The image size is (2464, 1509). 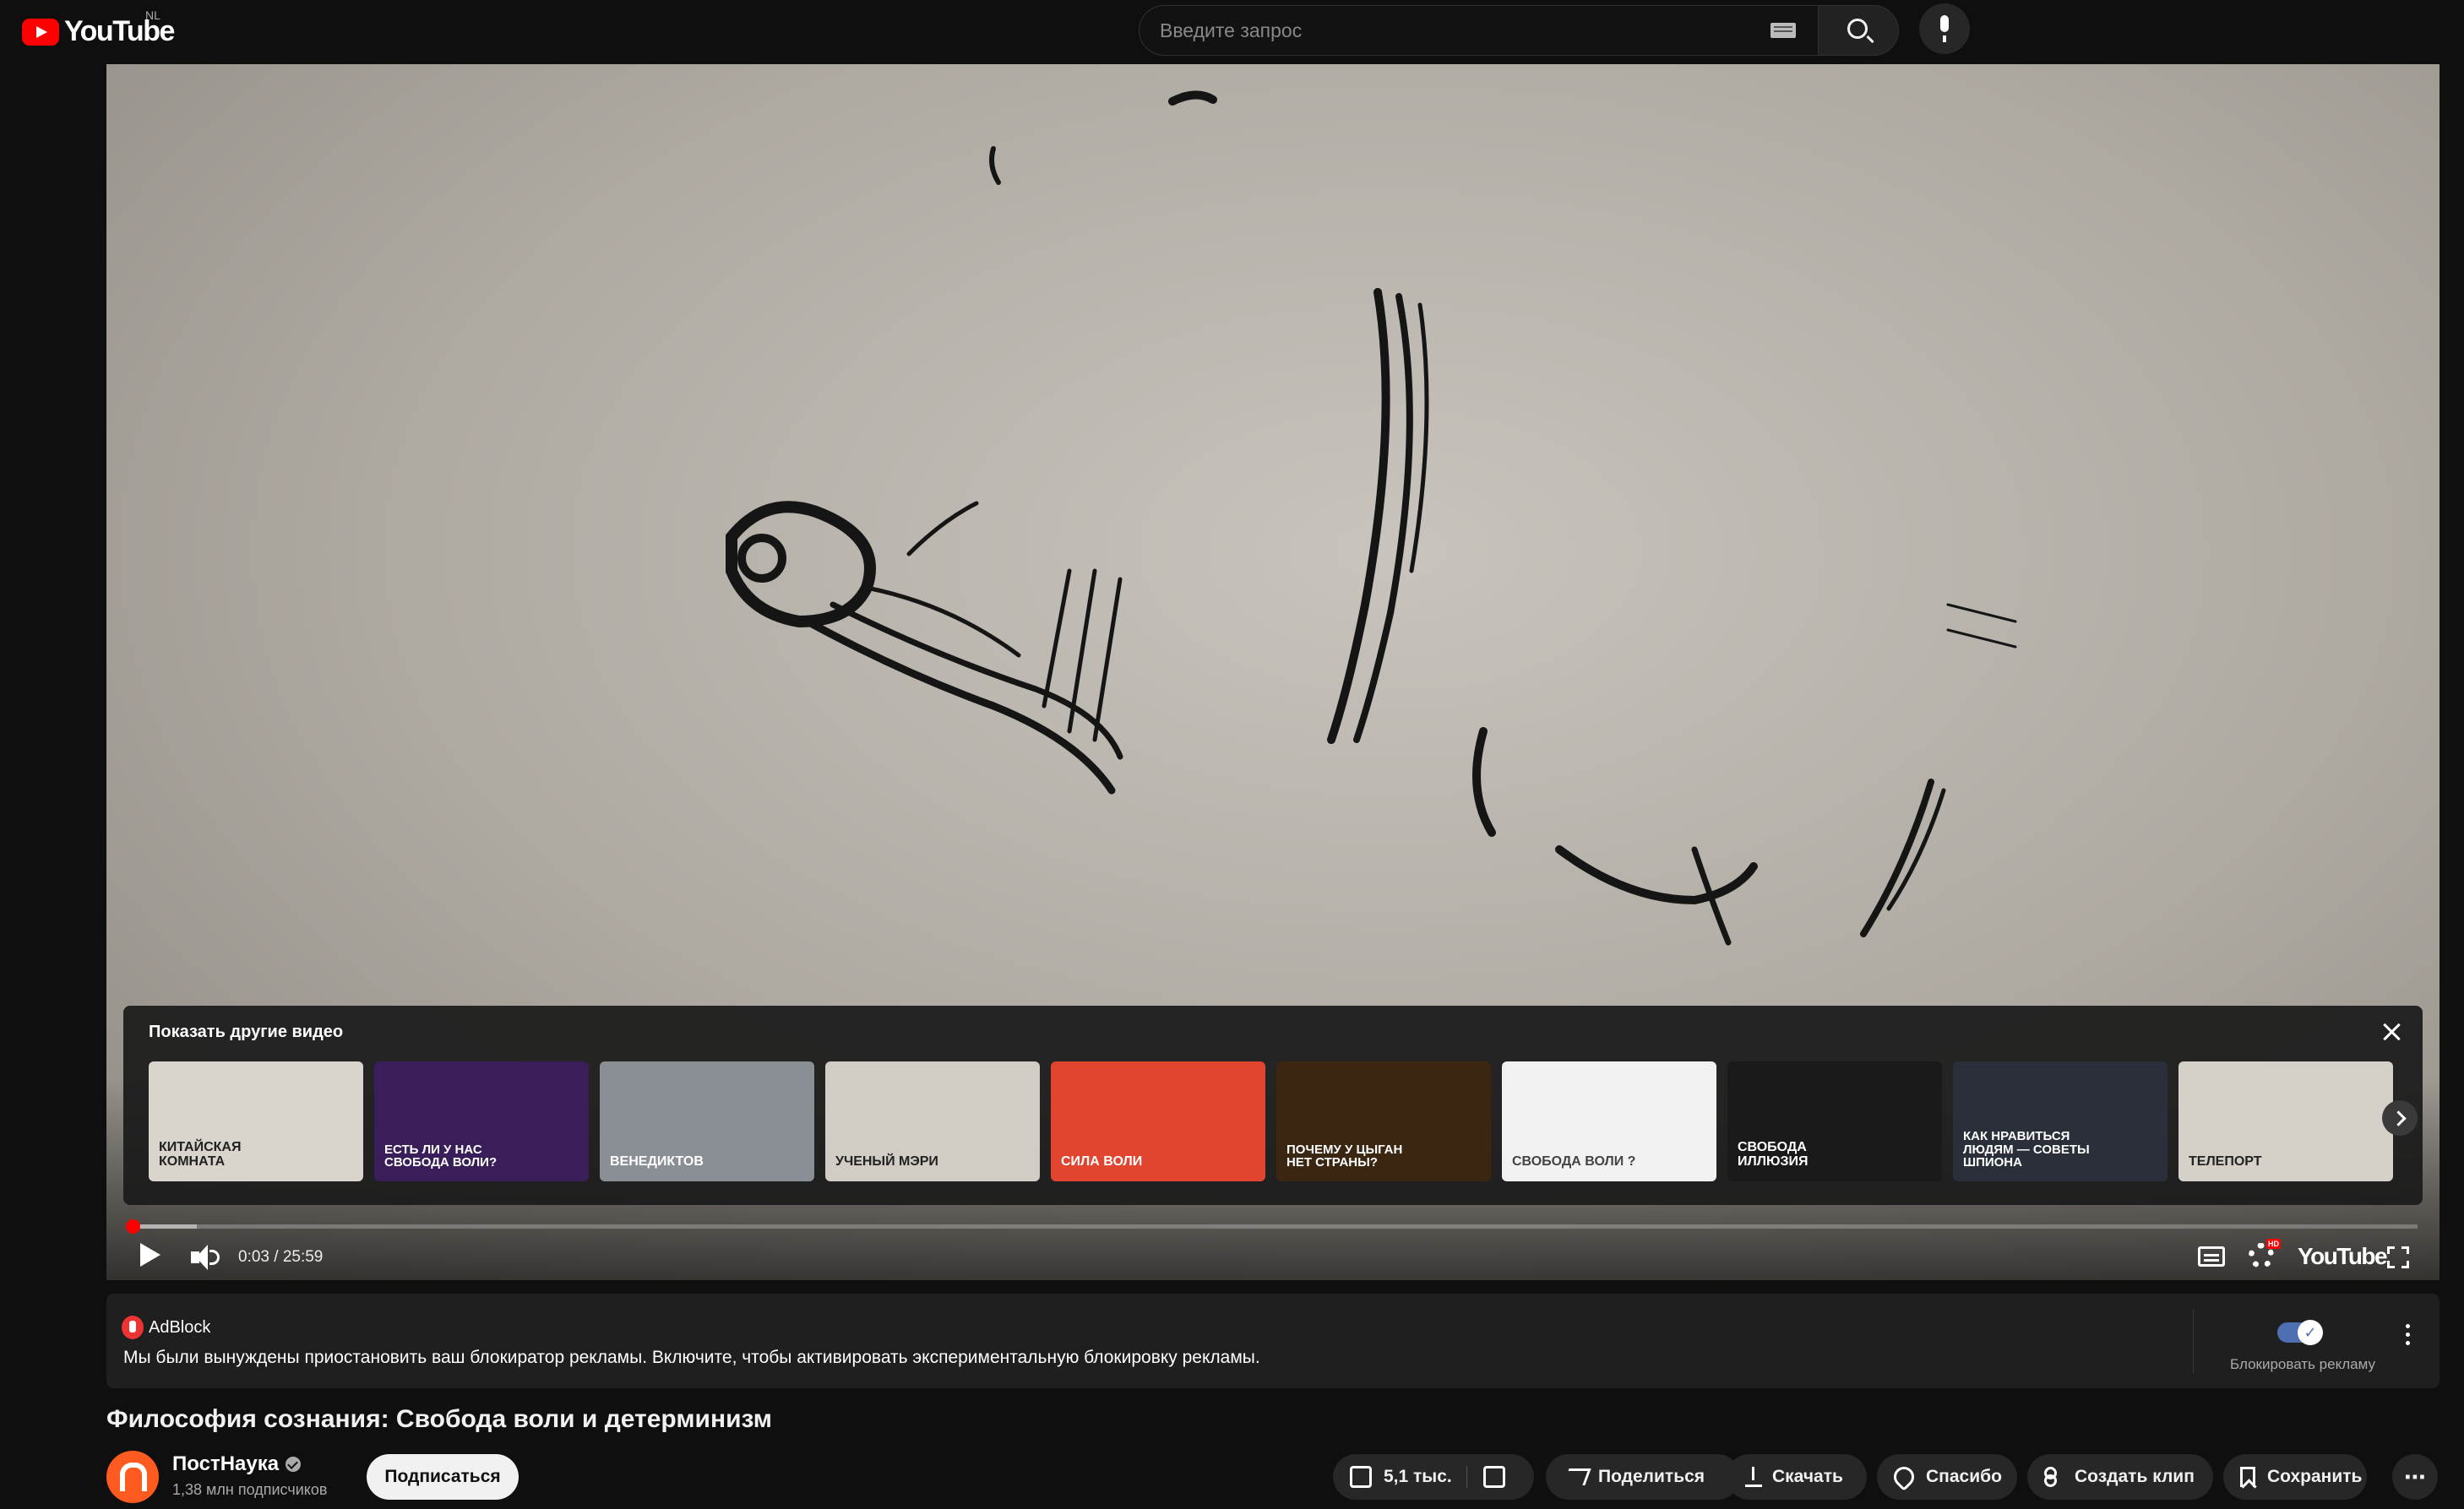 What do you see at coordinates (133, 1327) in the screenshot?
I see `adblock-hand-icon` at bounding box center [133, 1327].